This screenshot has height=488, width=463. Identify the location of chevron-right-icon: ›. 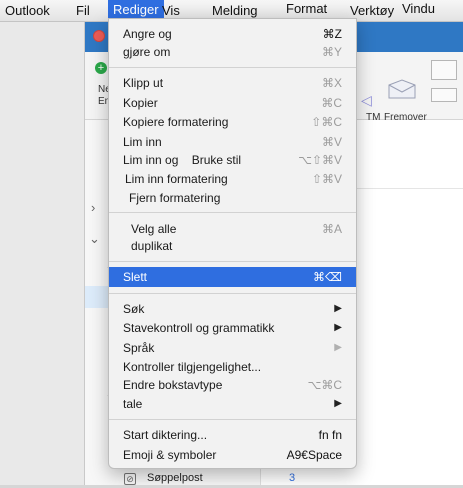
(93, 207).